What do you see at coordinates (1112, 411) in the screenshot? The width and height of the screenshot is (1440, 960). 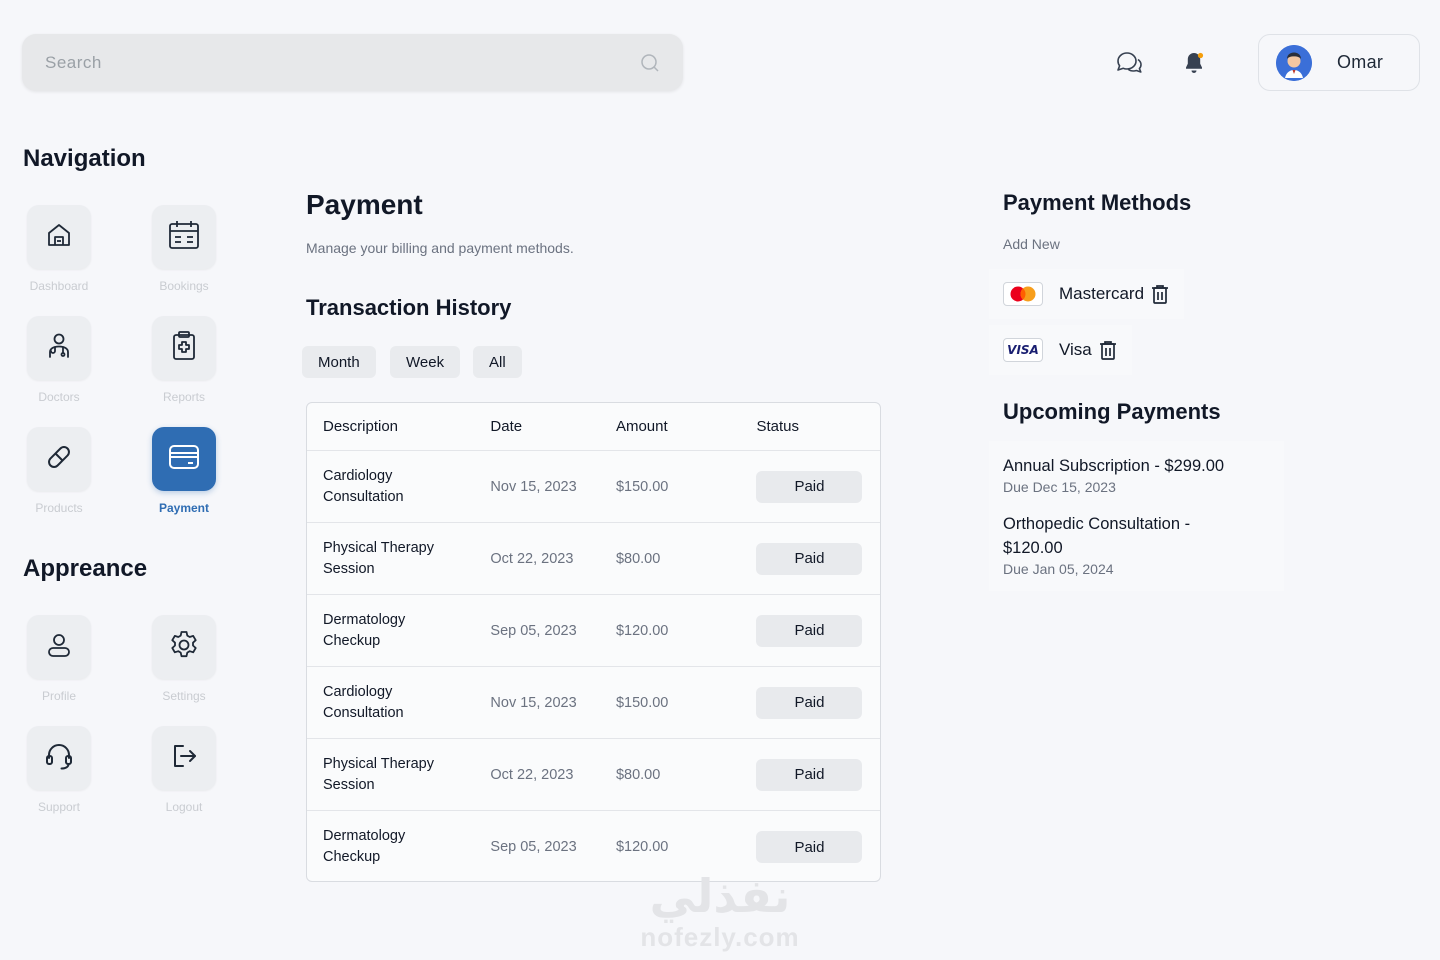 I see `upcoming-payments-heading: Upcoming Payments` at bounding box center [1112, 411].